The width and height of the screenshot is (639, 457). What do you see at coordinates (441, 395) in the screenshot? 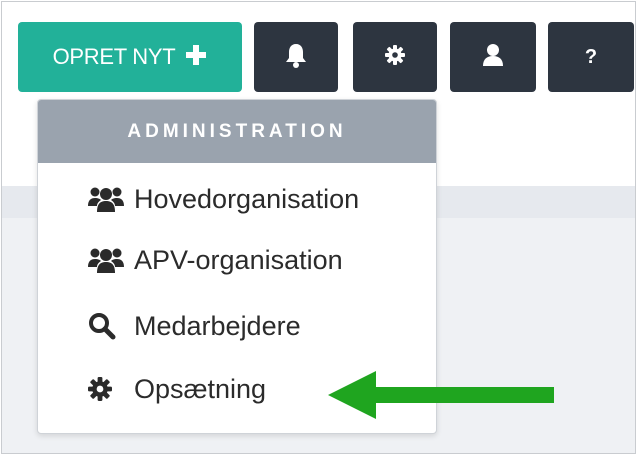
I see `green-arrow-annotation` at bounding box center [441, 395].